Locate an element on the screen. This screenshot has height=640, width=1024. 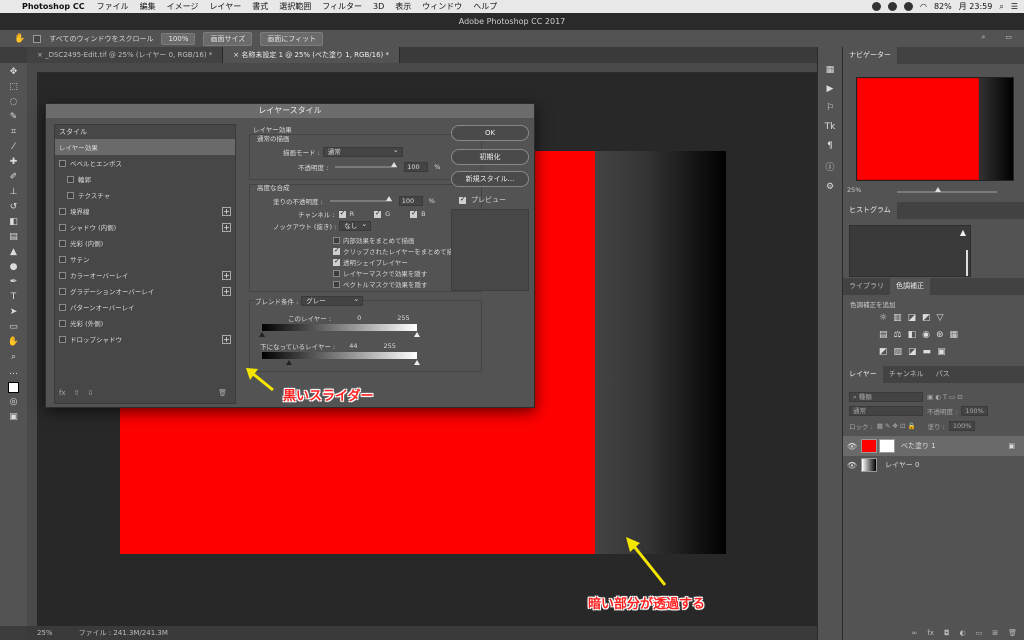
menu-window: ウィンドウ is located at coordinates (442, 6).